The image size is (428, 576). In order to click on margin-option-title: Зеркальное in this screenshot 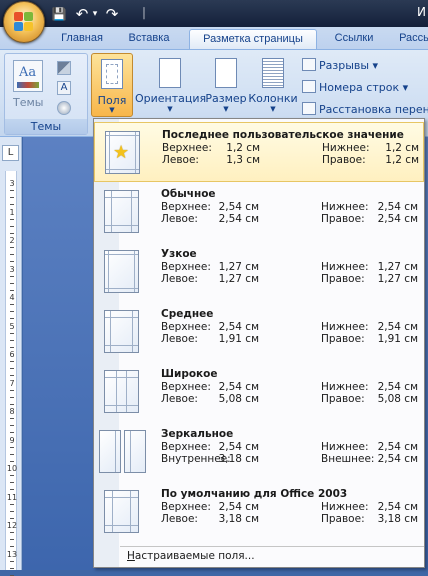, I will do `click(197, 434)`.